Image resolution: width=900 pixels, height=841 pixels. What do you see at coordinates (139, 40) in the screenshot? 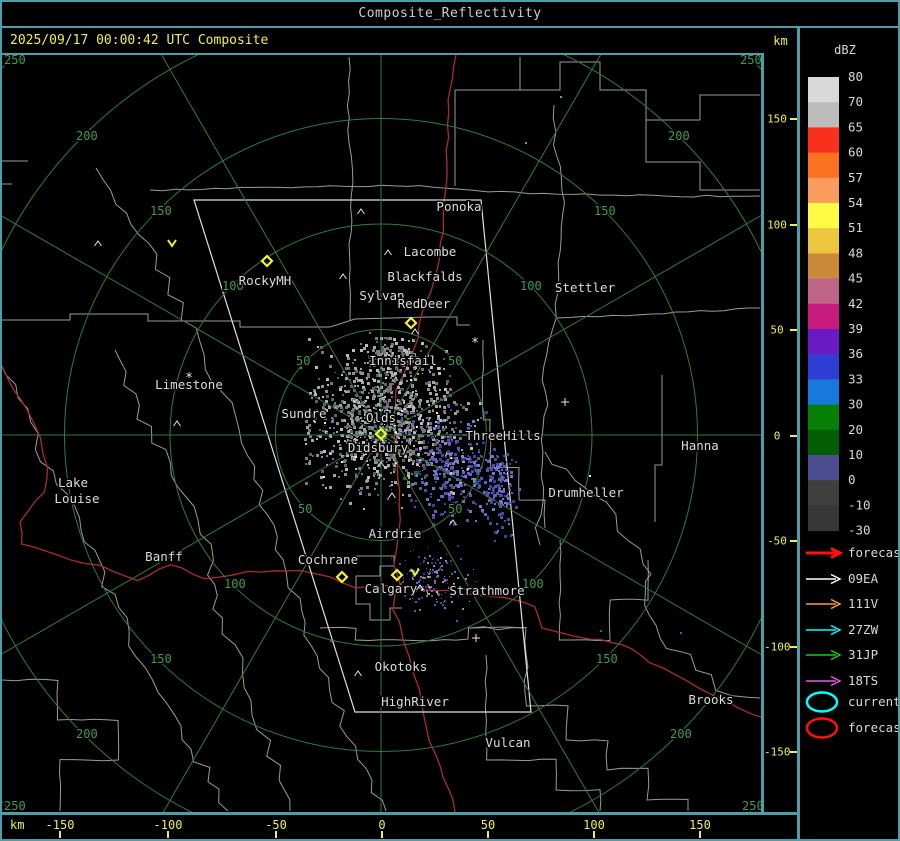
I see `timestamp-label: 2025/09/17 00:00:42 UTC Composite` at bounding box center [139, 40].